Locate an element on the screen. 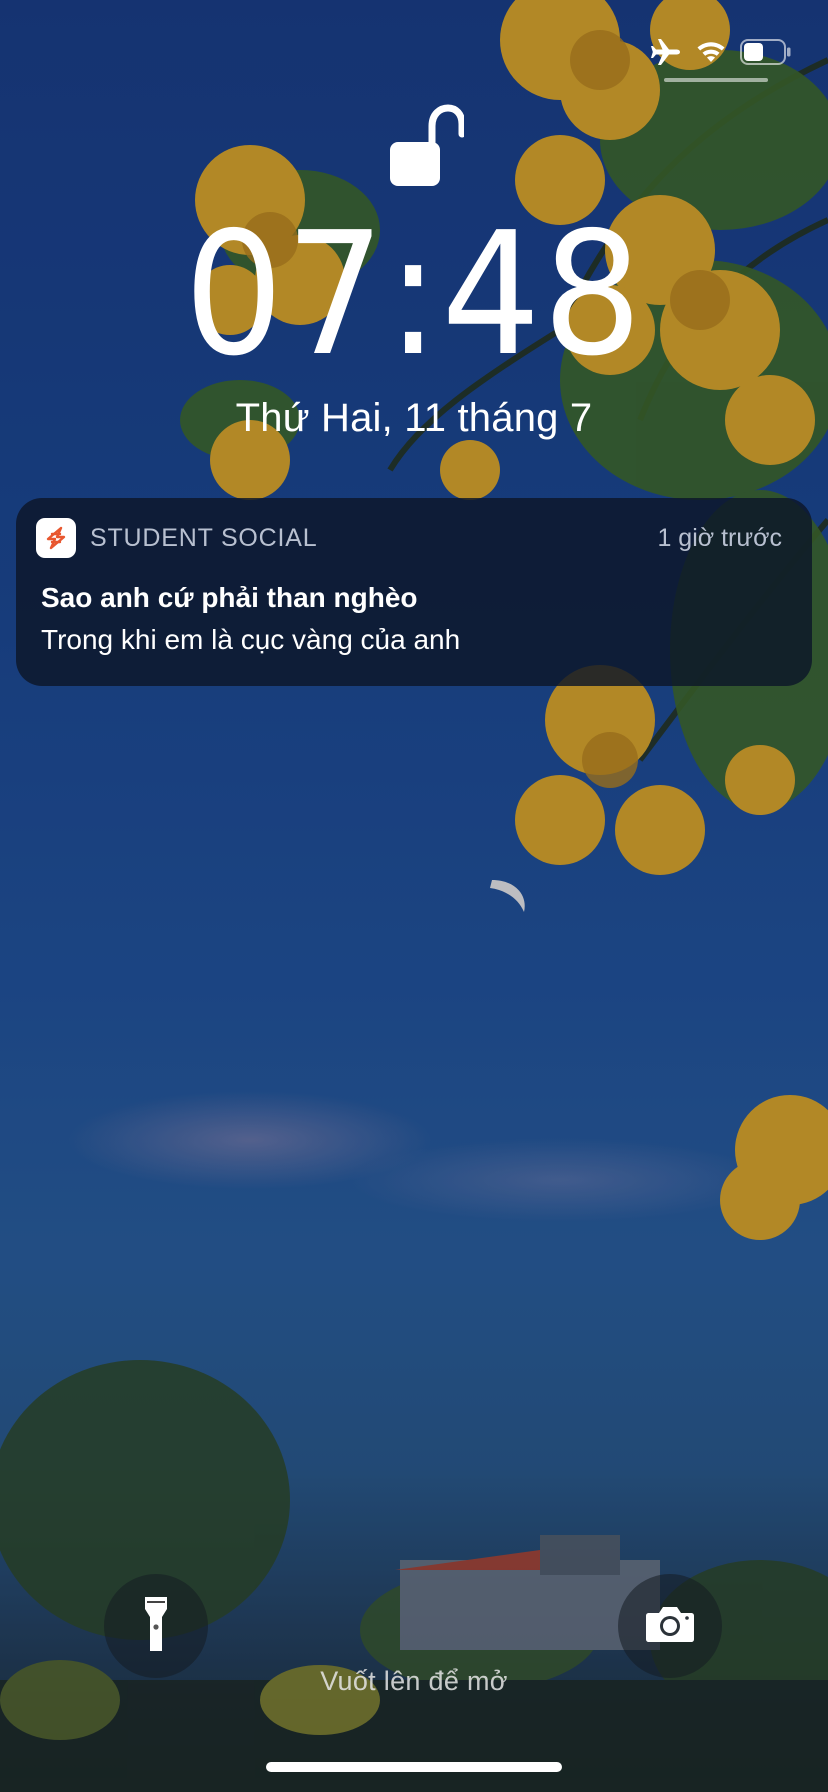 This screenshot has height=1792, width=828. notification-app-name: STUDENT SOCIAL is located at coordinates (204, 538).